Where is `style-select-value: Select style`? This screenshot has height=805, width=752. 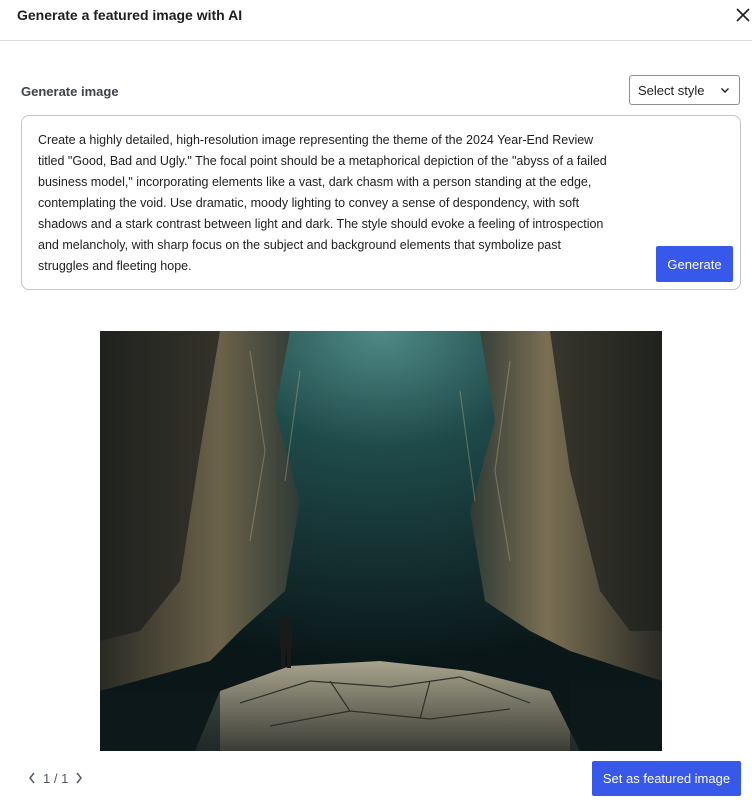 style-select-value: Select style is located at coordinates (671, 90).